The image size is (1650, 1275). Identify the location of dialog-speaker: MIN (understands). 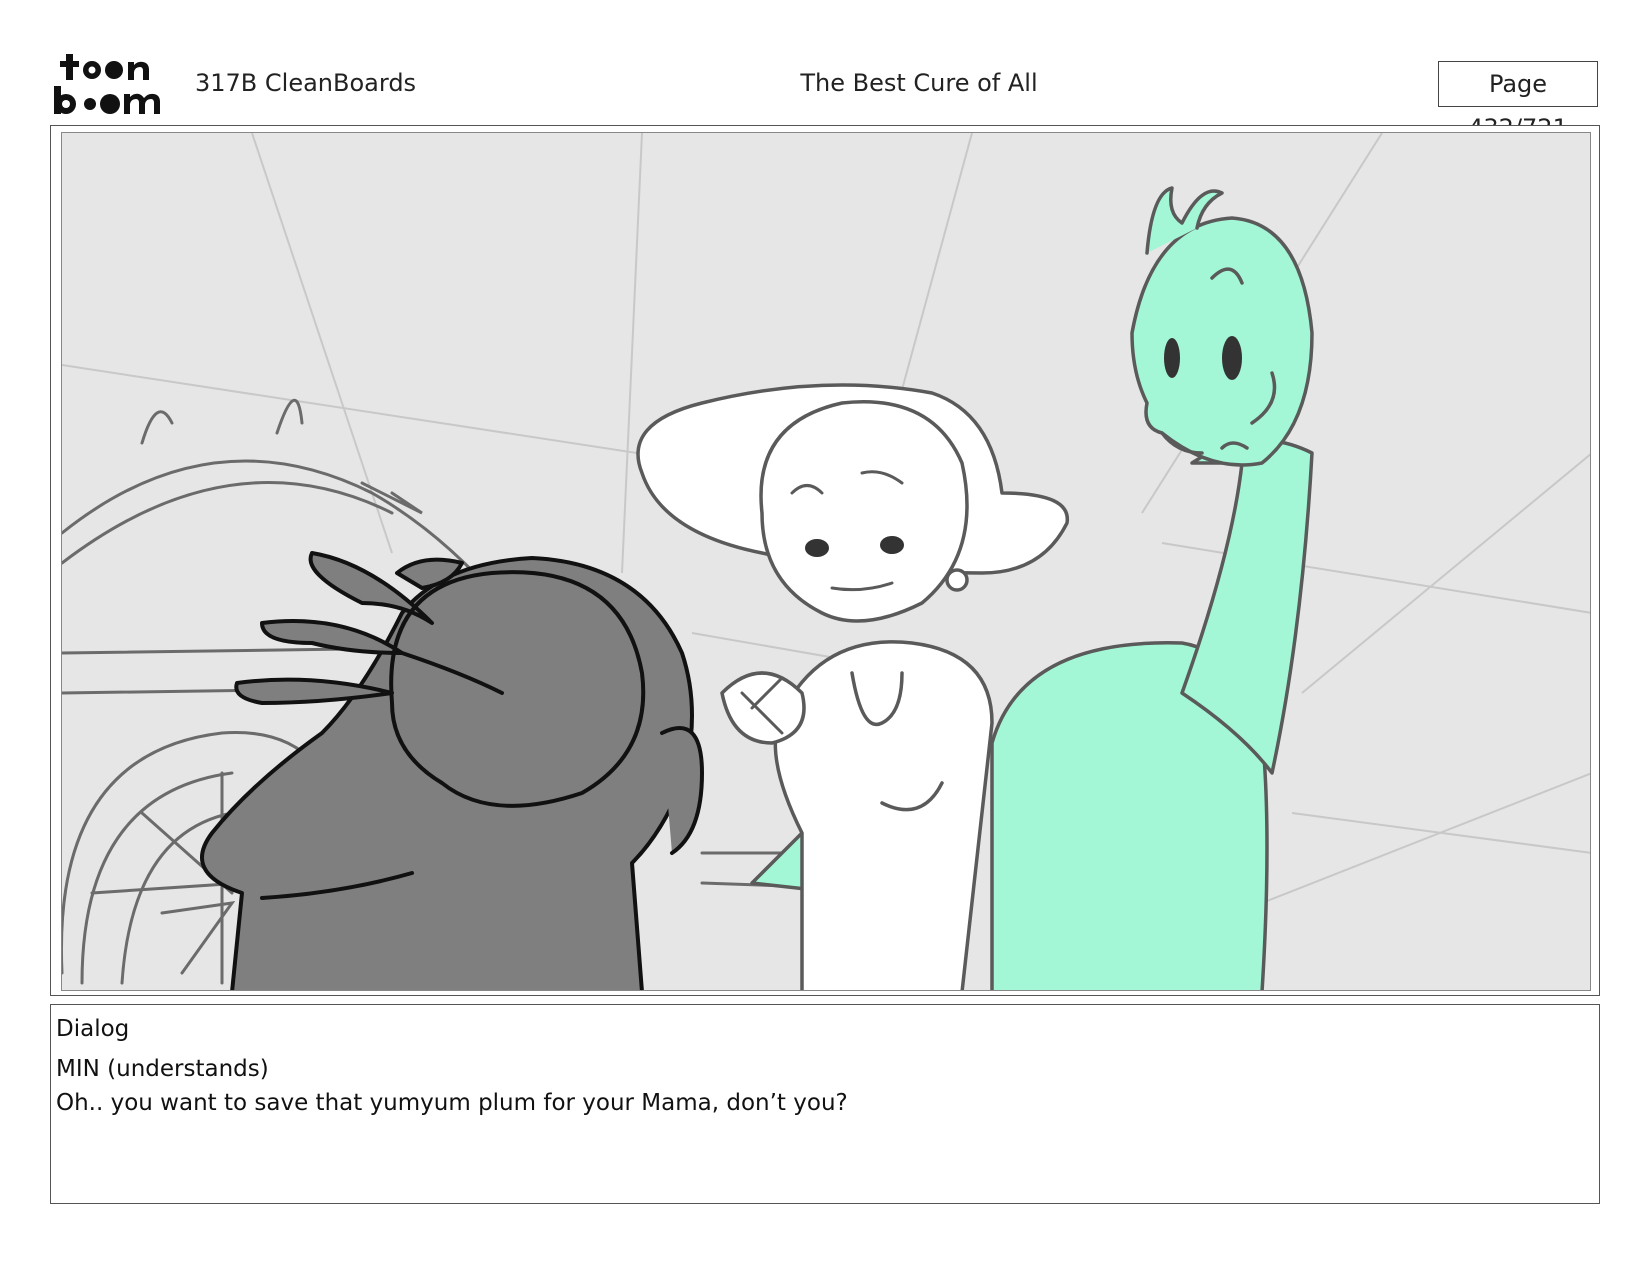
(162, 1069).